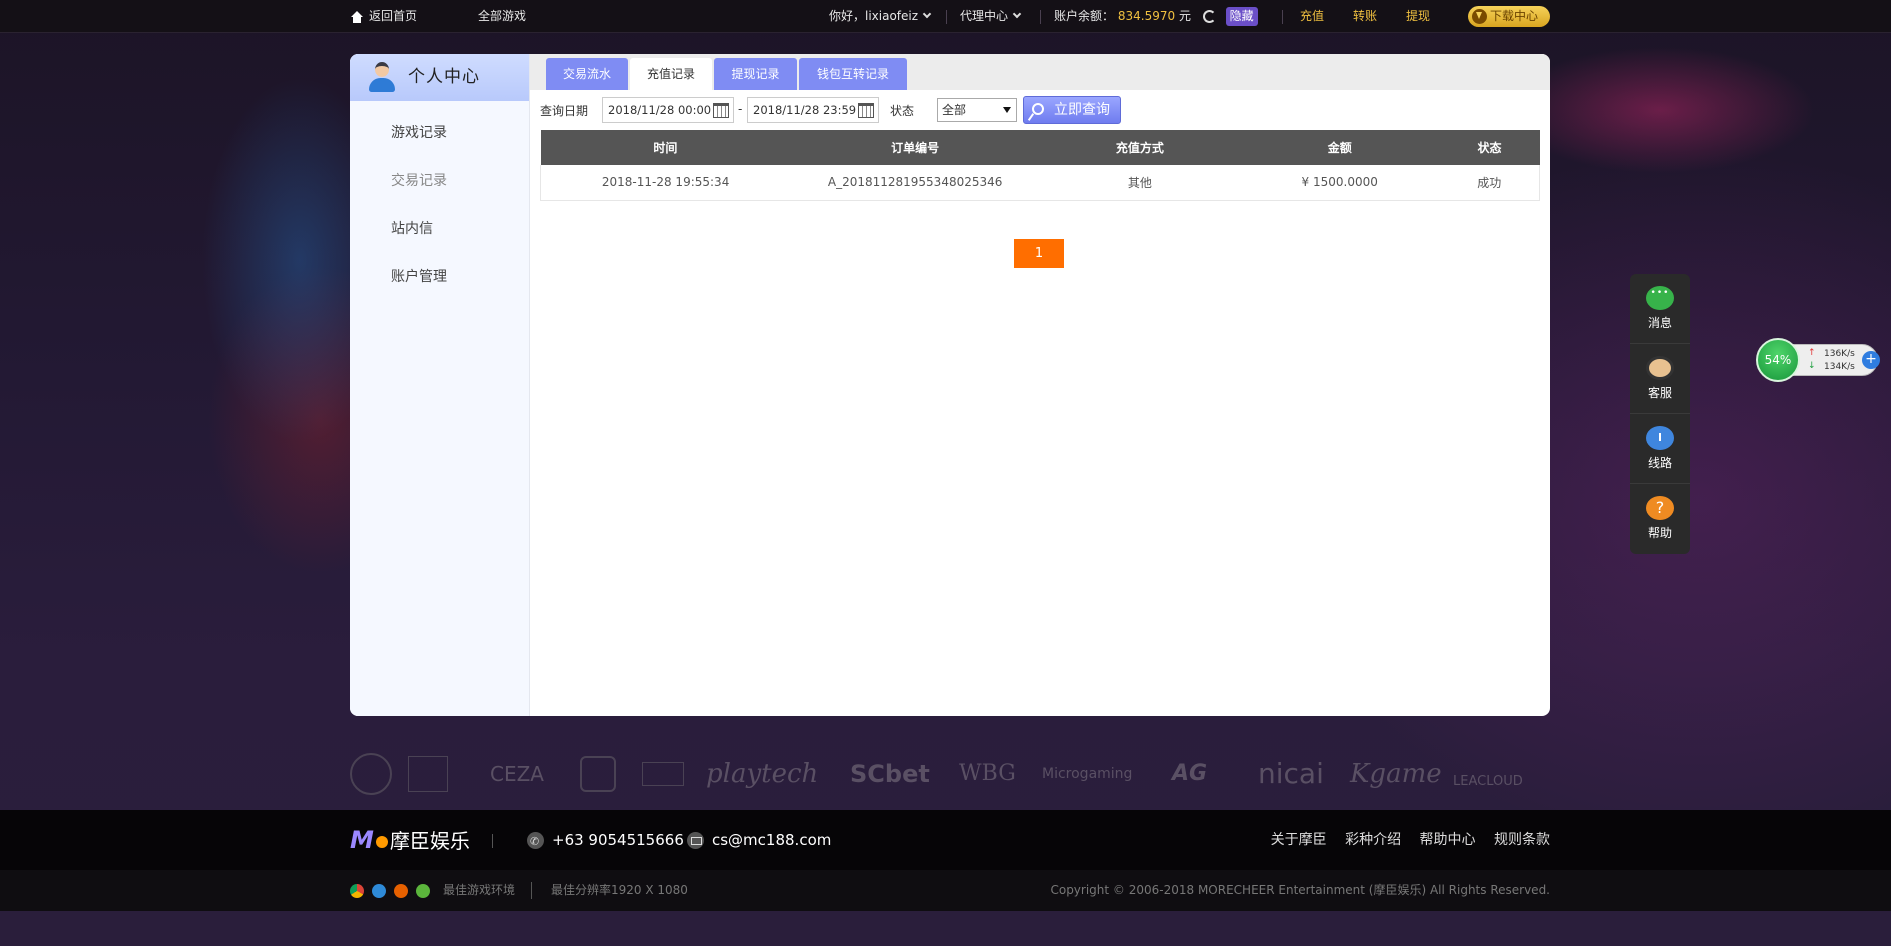 This screenshot has height=946, width=1891. Describe the element at coordinates (1339, 183) in the screenshot. I see `cell-amount: ¥ 1500.0000` at that location.